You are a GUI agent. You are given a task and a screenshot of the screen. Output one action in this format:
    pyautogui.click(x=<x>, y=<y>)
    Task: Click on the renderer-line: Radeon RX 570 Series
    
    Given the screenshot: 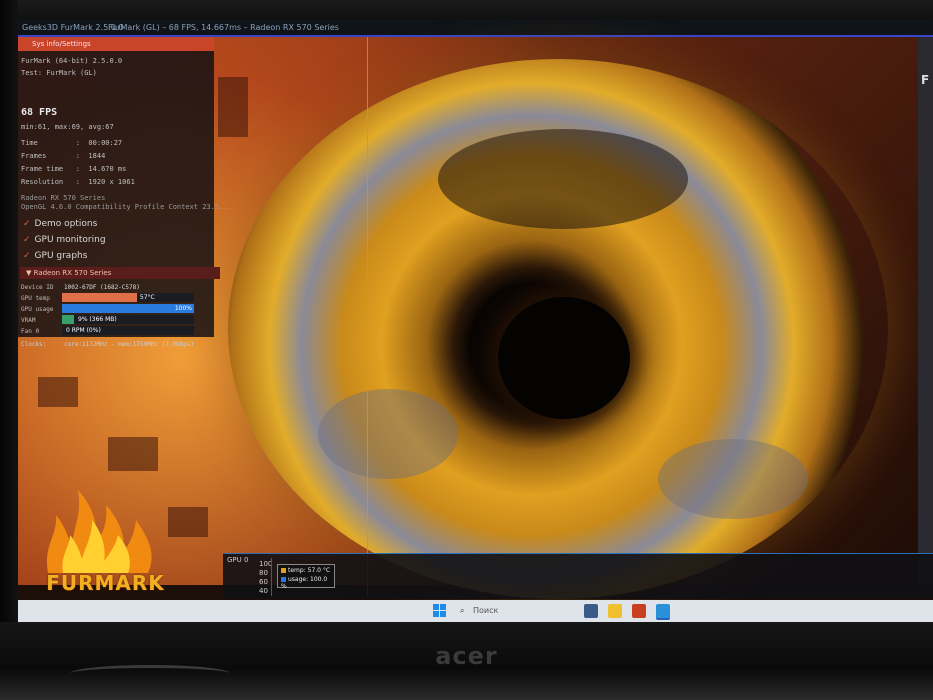 What is the action you would take?
    pyautogui.click(x=63, y=198)
    